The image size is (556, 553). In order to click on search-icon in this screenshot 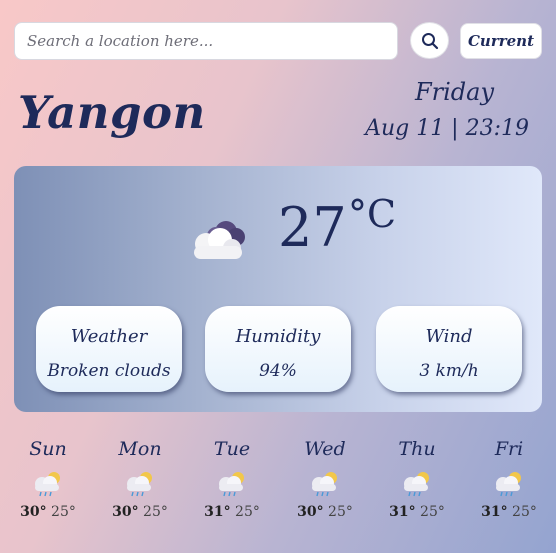, I will do `click(429, 40)`.